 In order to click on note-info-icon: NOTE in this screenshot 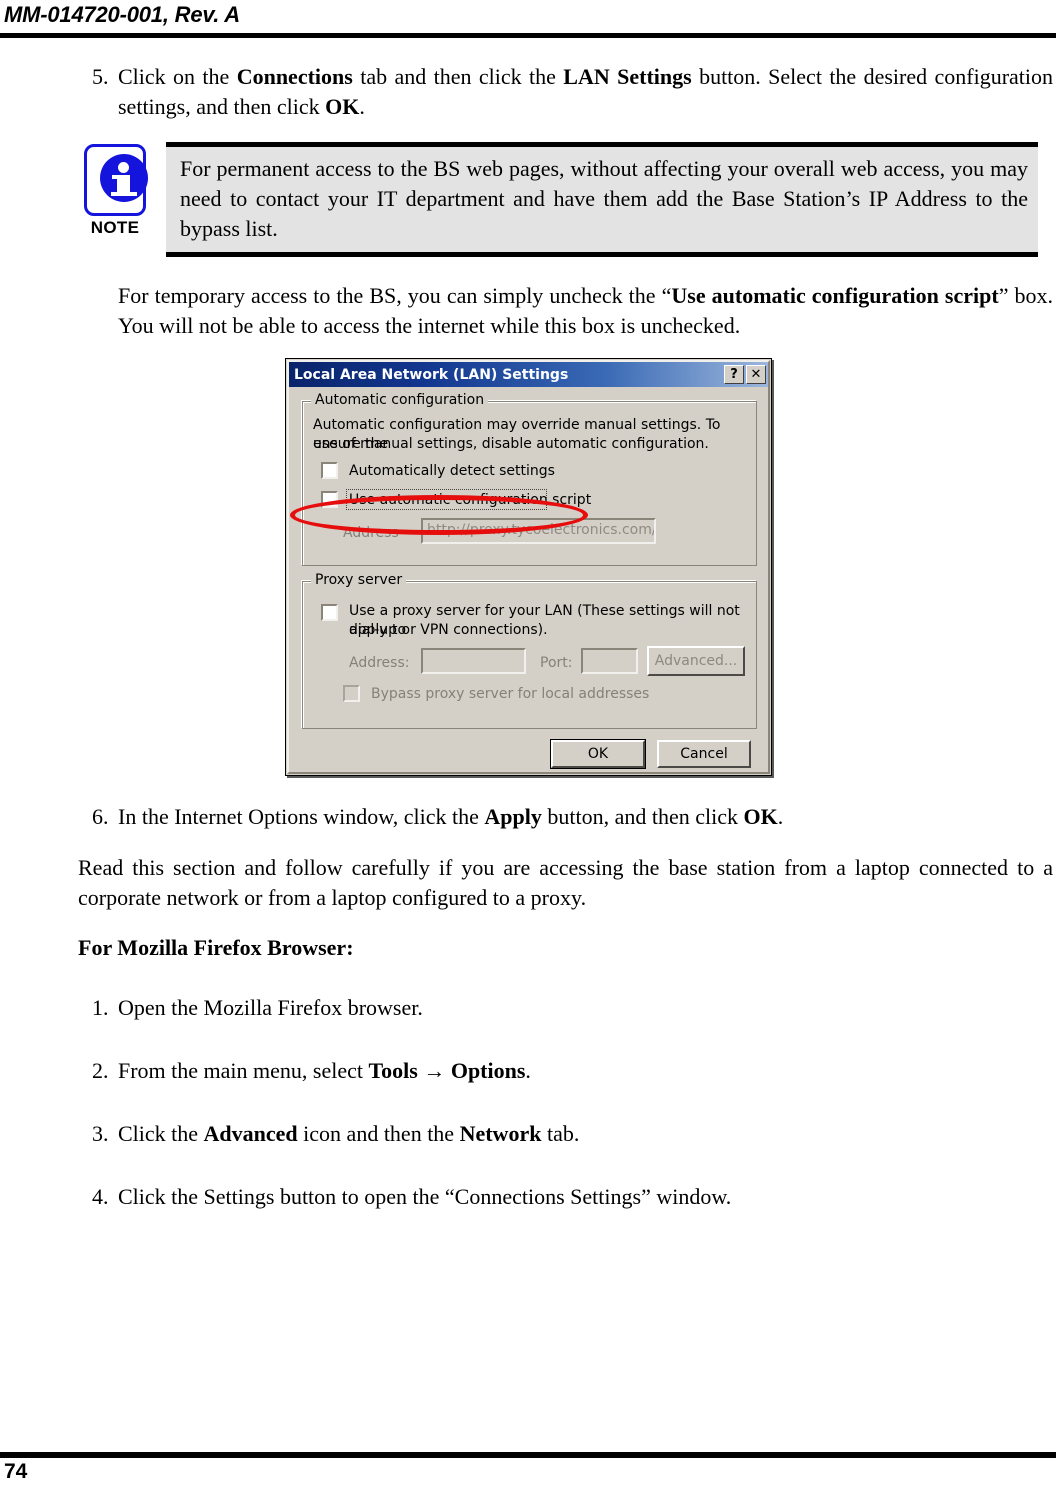, I will do `click(115, 198)`.